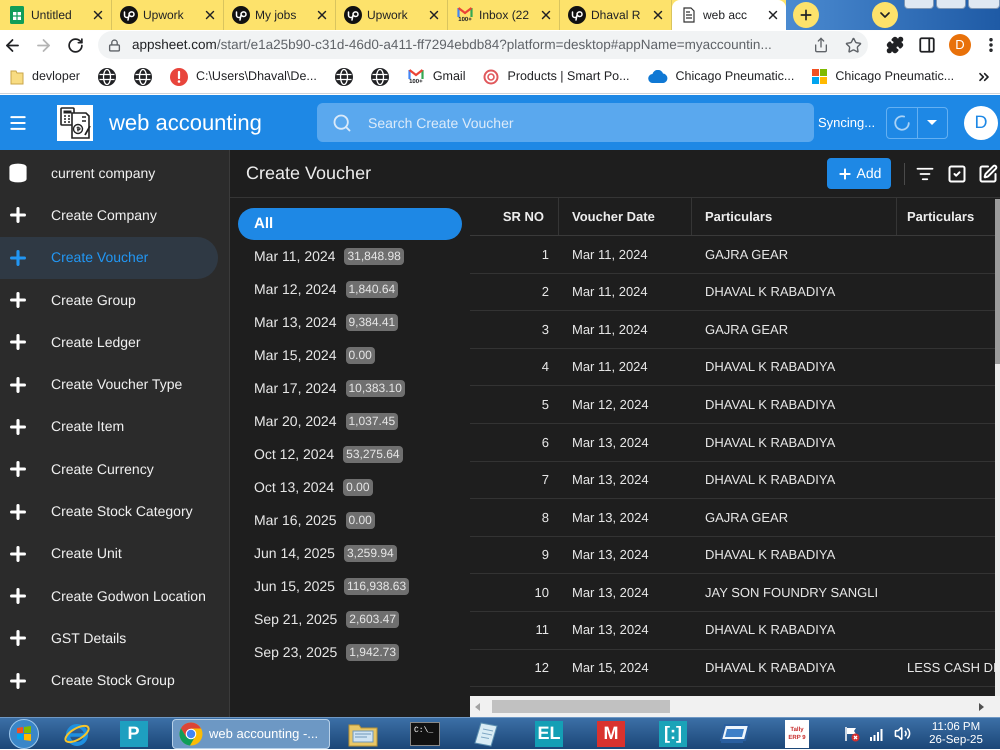 The width and height of the screenshot is (1000, 750). Describe the element at coordinates (17, 15) in the screenshot. I see `spreadsheet-icon` at that location.